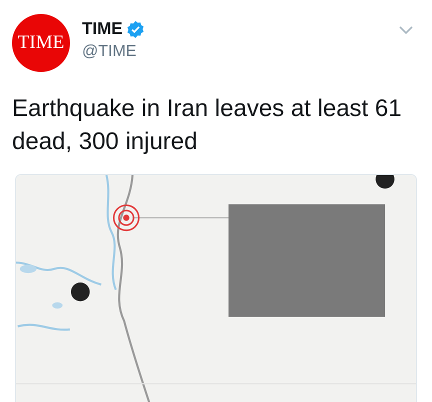 This screenshot has width=432, height=402. I want to click on chevron-down-icon, so click(406, 30).